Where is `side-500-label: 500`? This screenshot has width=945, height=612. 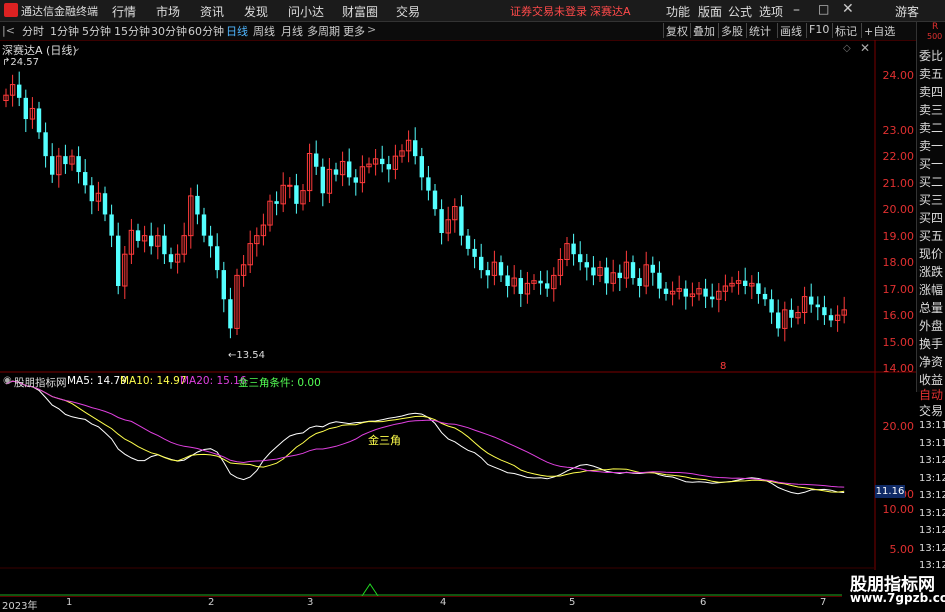
side-500-label: 500 is located at coordinates (935, 36).